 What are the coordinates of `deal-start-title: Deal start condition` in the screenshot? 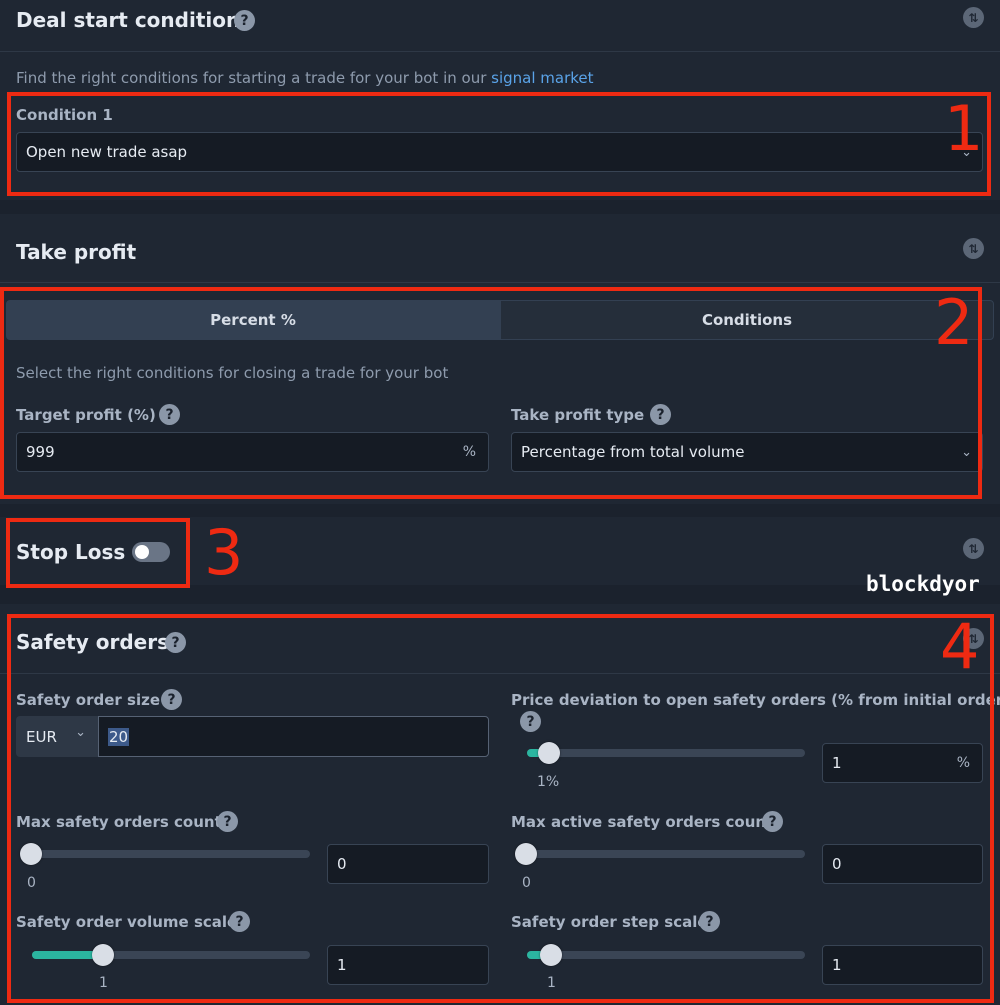 It's located at (128, 20).